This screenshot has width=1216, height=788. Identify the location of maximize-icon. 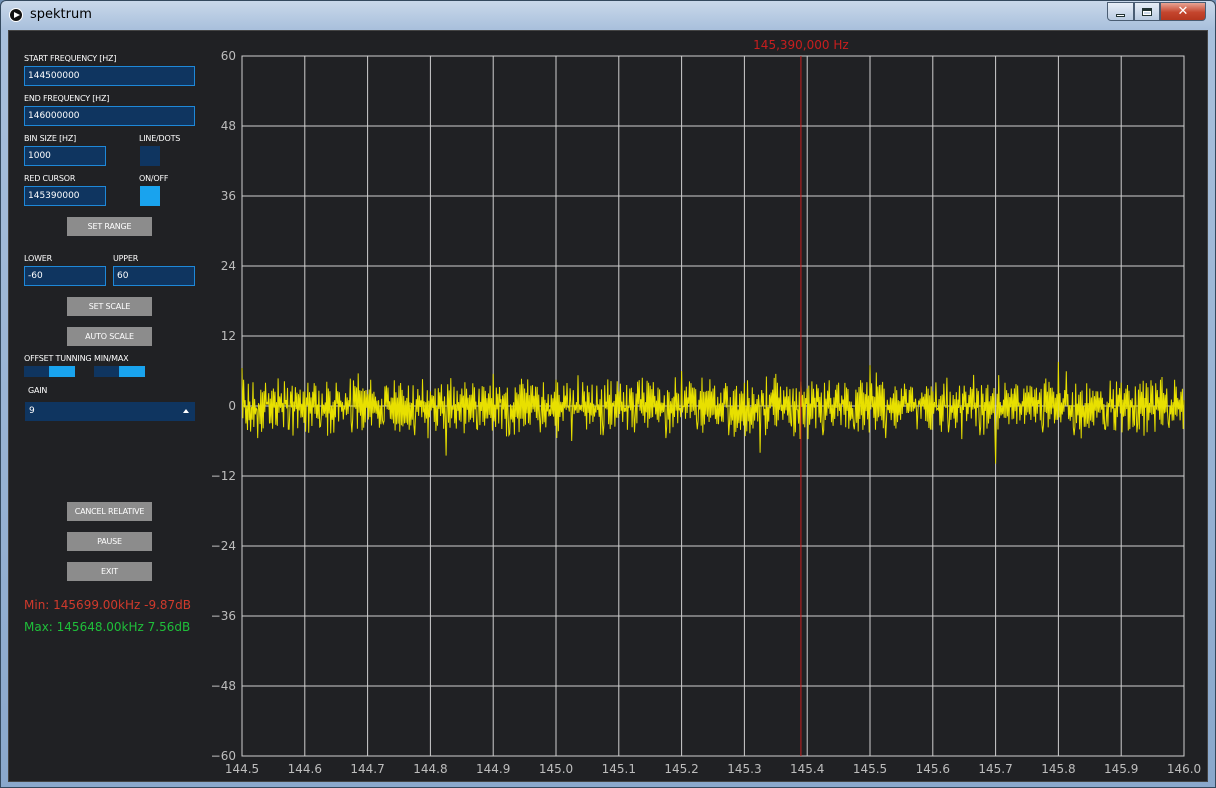
(1147, 11).